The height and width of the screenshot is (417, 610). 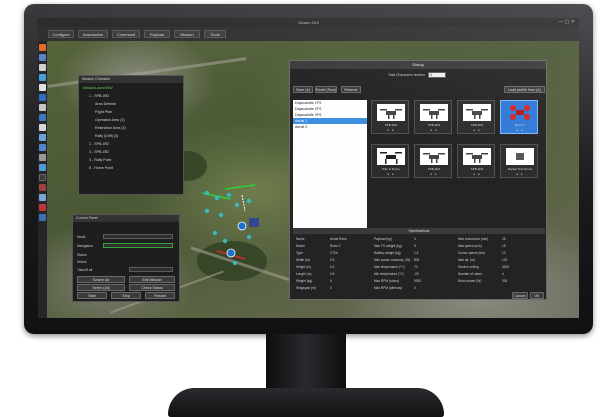 What do you see at coordinates (110, 128) in the screenshot?
I see `tree-item: Restriction Area (3)` at bounding box center [110, 128].